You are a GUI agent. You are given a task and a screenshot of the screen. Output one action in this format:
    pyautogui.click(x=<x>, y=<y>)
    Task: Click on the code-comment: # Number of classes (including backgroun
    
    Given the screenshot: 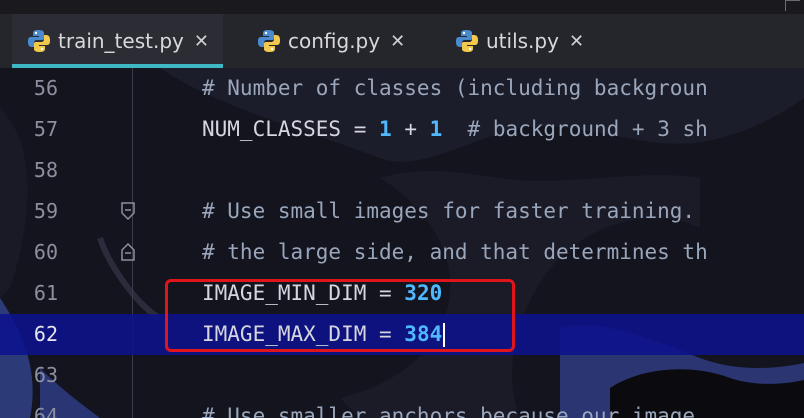 What is the action you would take?
    pyautogui.click(x=455, y=88)
    